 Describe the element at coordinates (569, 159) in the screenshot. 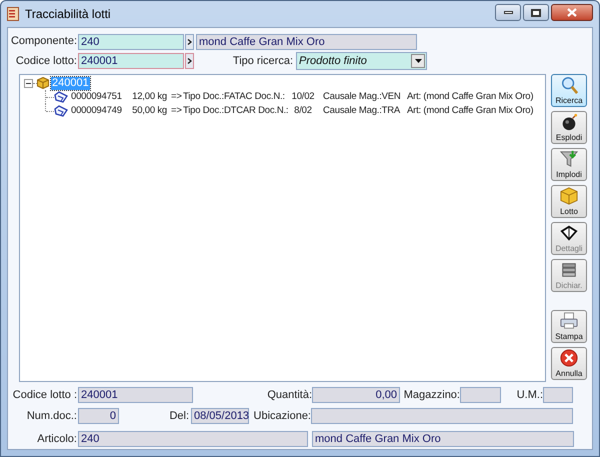

I see `funnel-icon` at that location.